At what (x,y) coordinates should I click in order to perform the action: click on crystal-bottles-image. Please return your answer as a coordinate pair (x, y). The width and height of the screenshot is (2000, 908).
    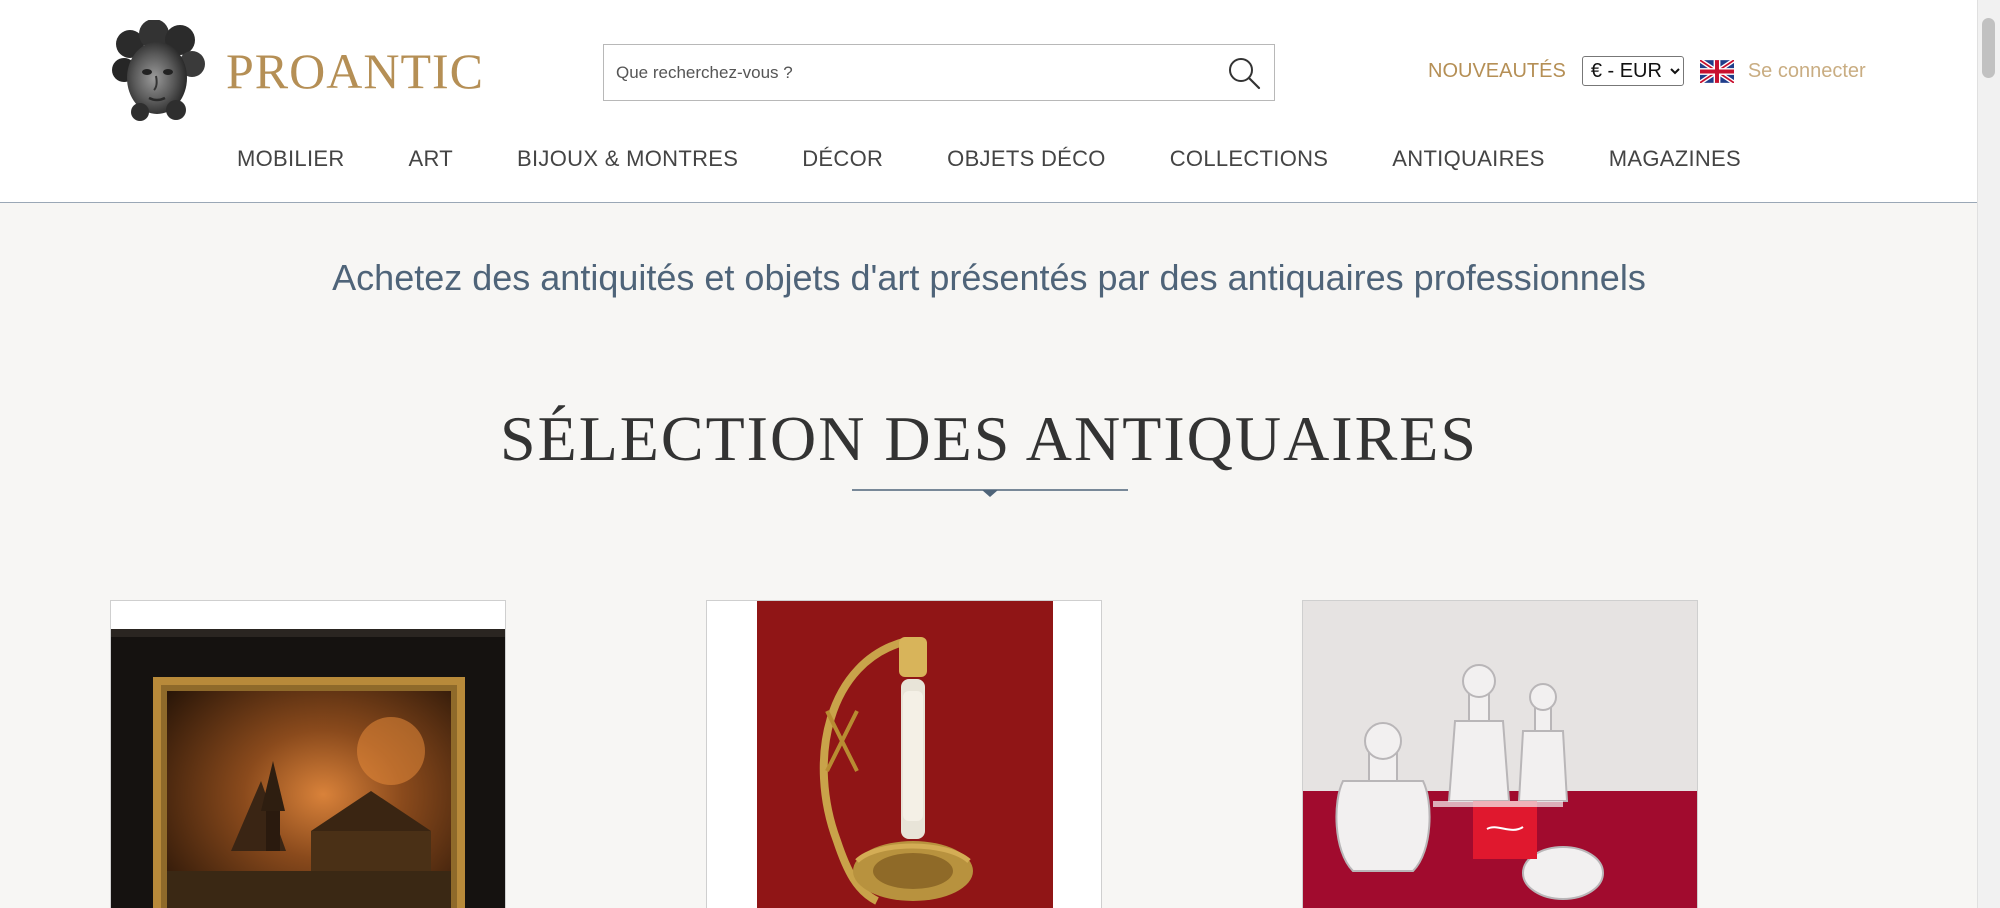
    Looking at the image, I should click on (1500, 754).